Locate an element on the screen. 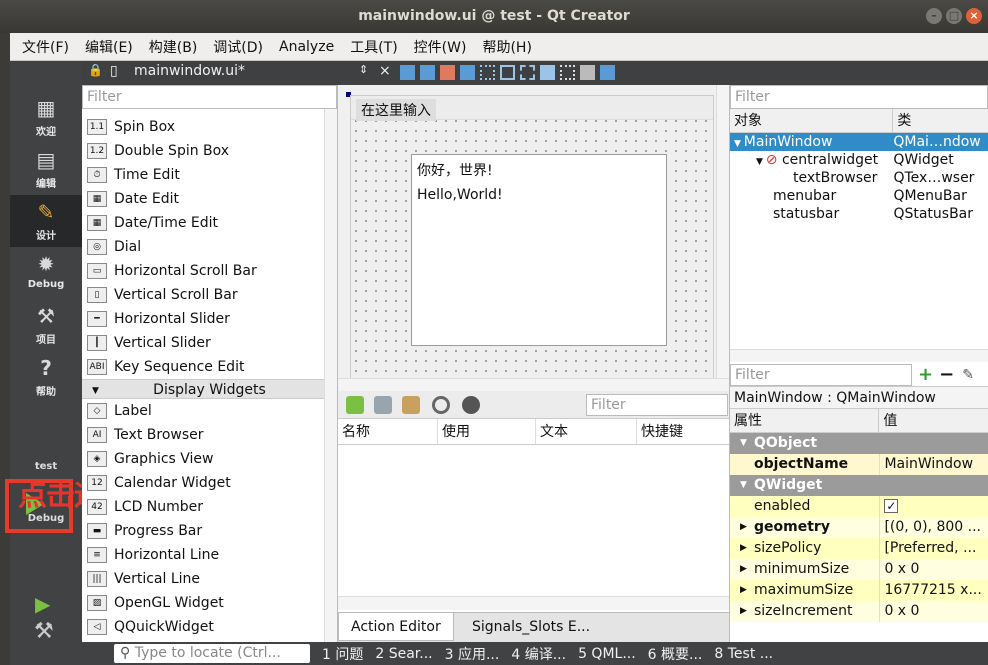 This screenshot has width=988, height=665. widget-item: ▯ Vertical Scroll Bar is located at coordinates (209, 295).